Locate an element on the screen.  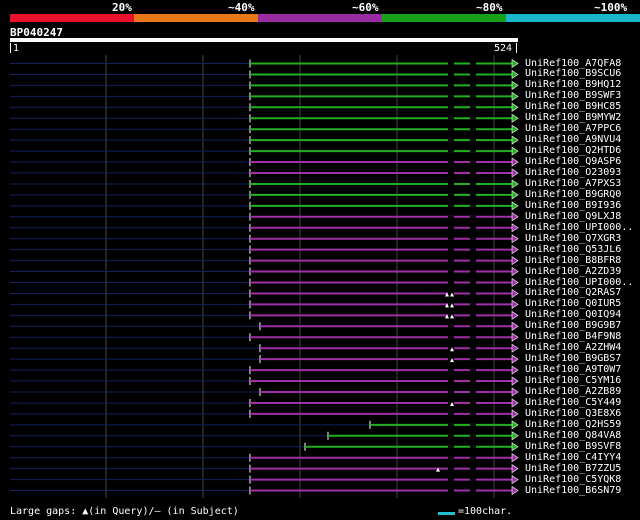
hit-name-link: UniRef100_Q9ASP6 is located at coordinates (573, 161).